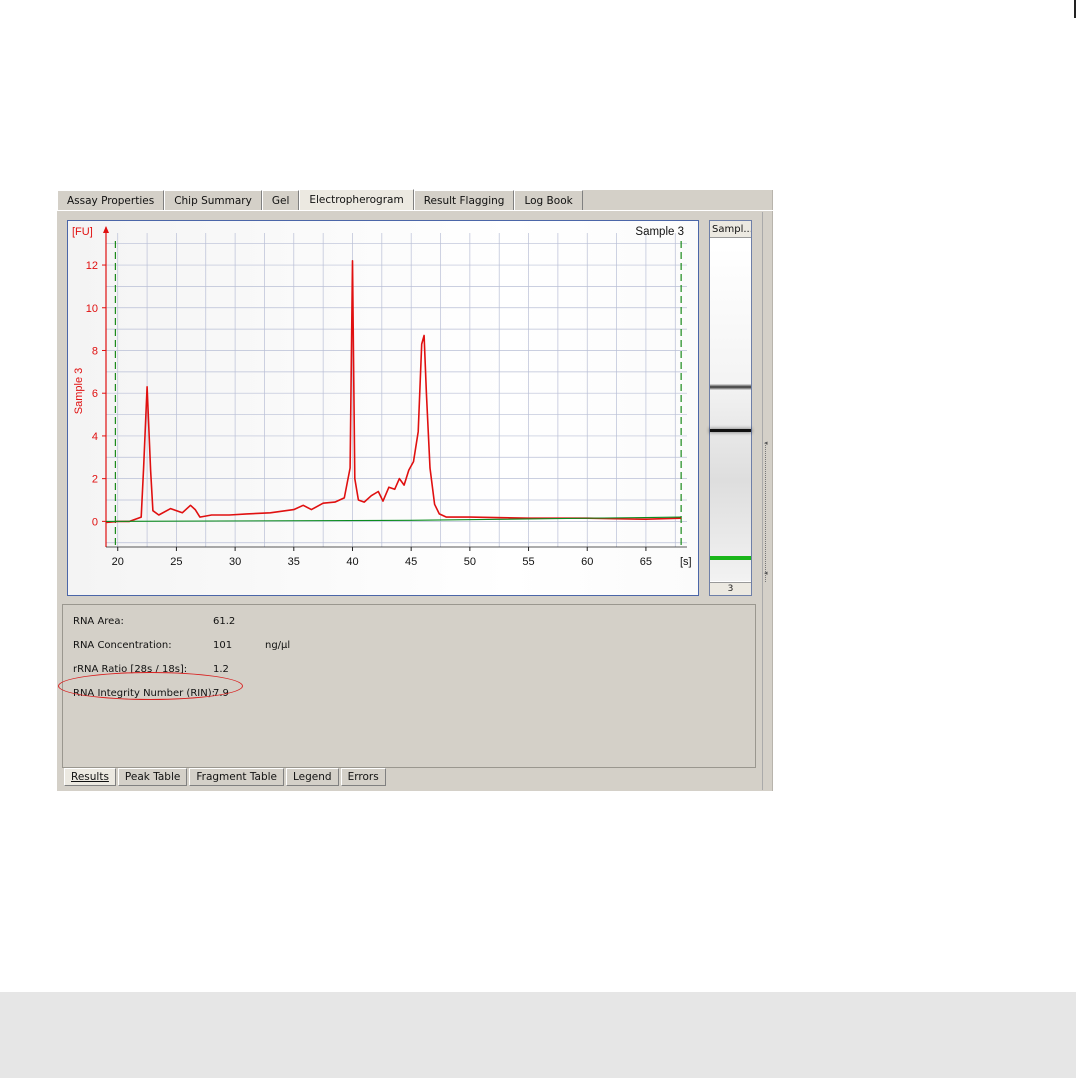  Describe the element at coordinates (224, 621) in the screenshot. I see `rna-area-value: 61.2` at that location.